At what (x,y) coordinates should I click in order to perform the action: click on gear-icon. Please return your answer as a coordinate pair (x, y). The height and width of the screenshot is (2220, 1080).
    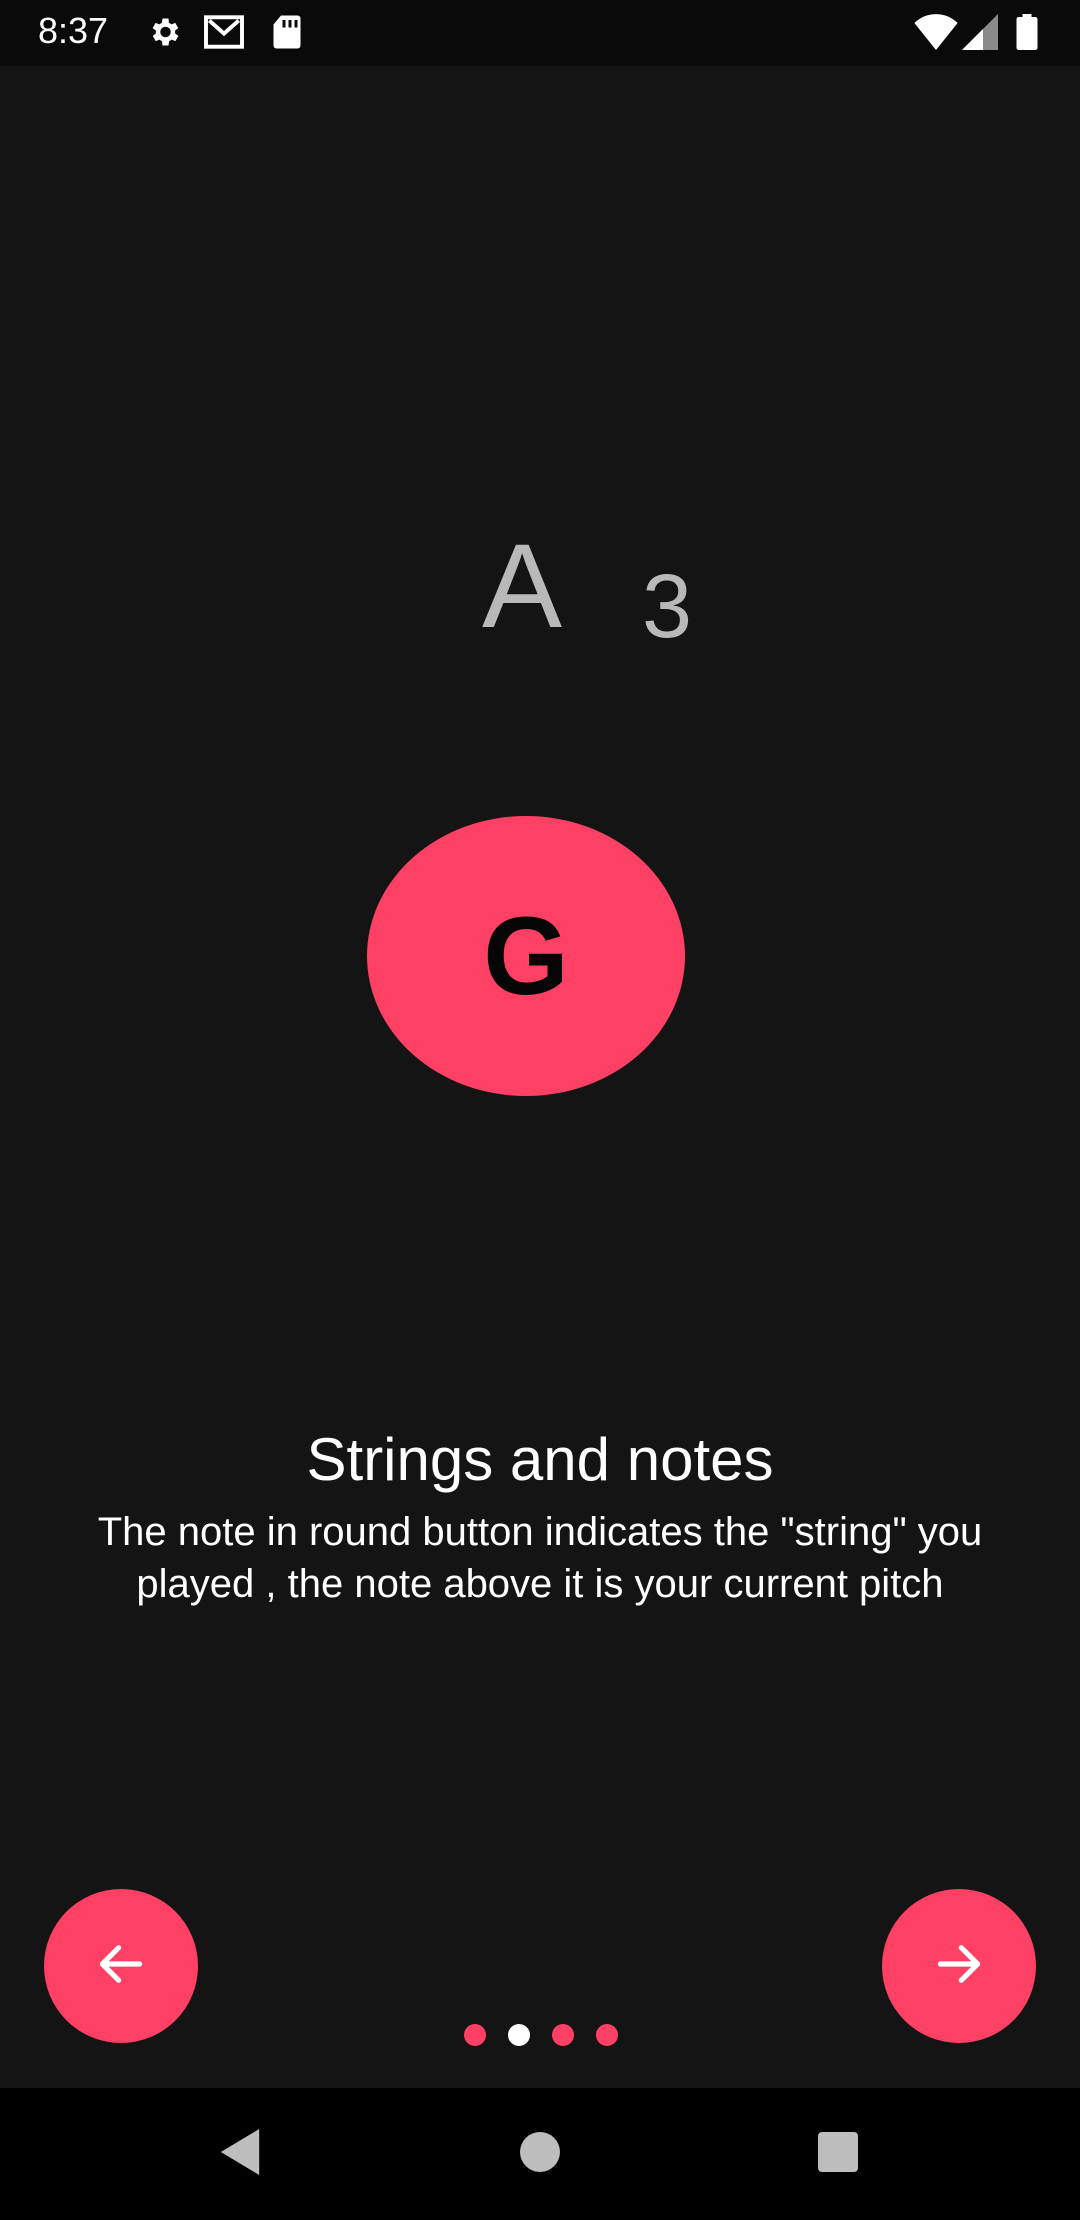
    Looking at the image, I should click on (164, 34).